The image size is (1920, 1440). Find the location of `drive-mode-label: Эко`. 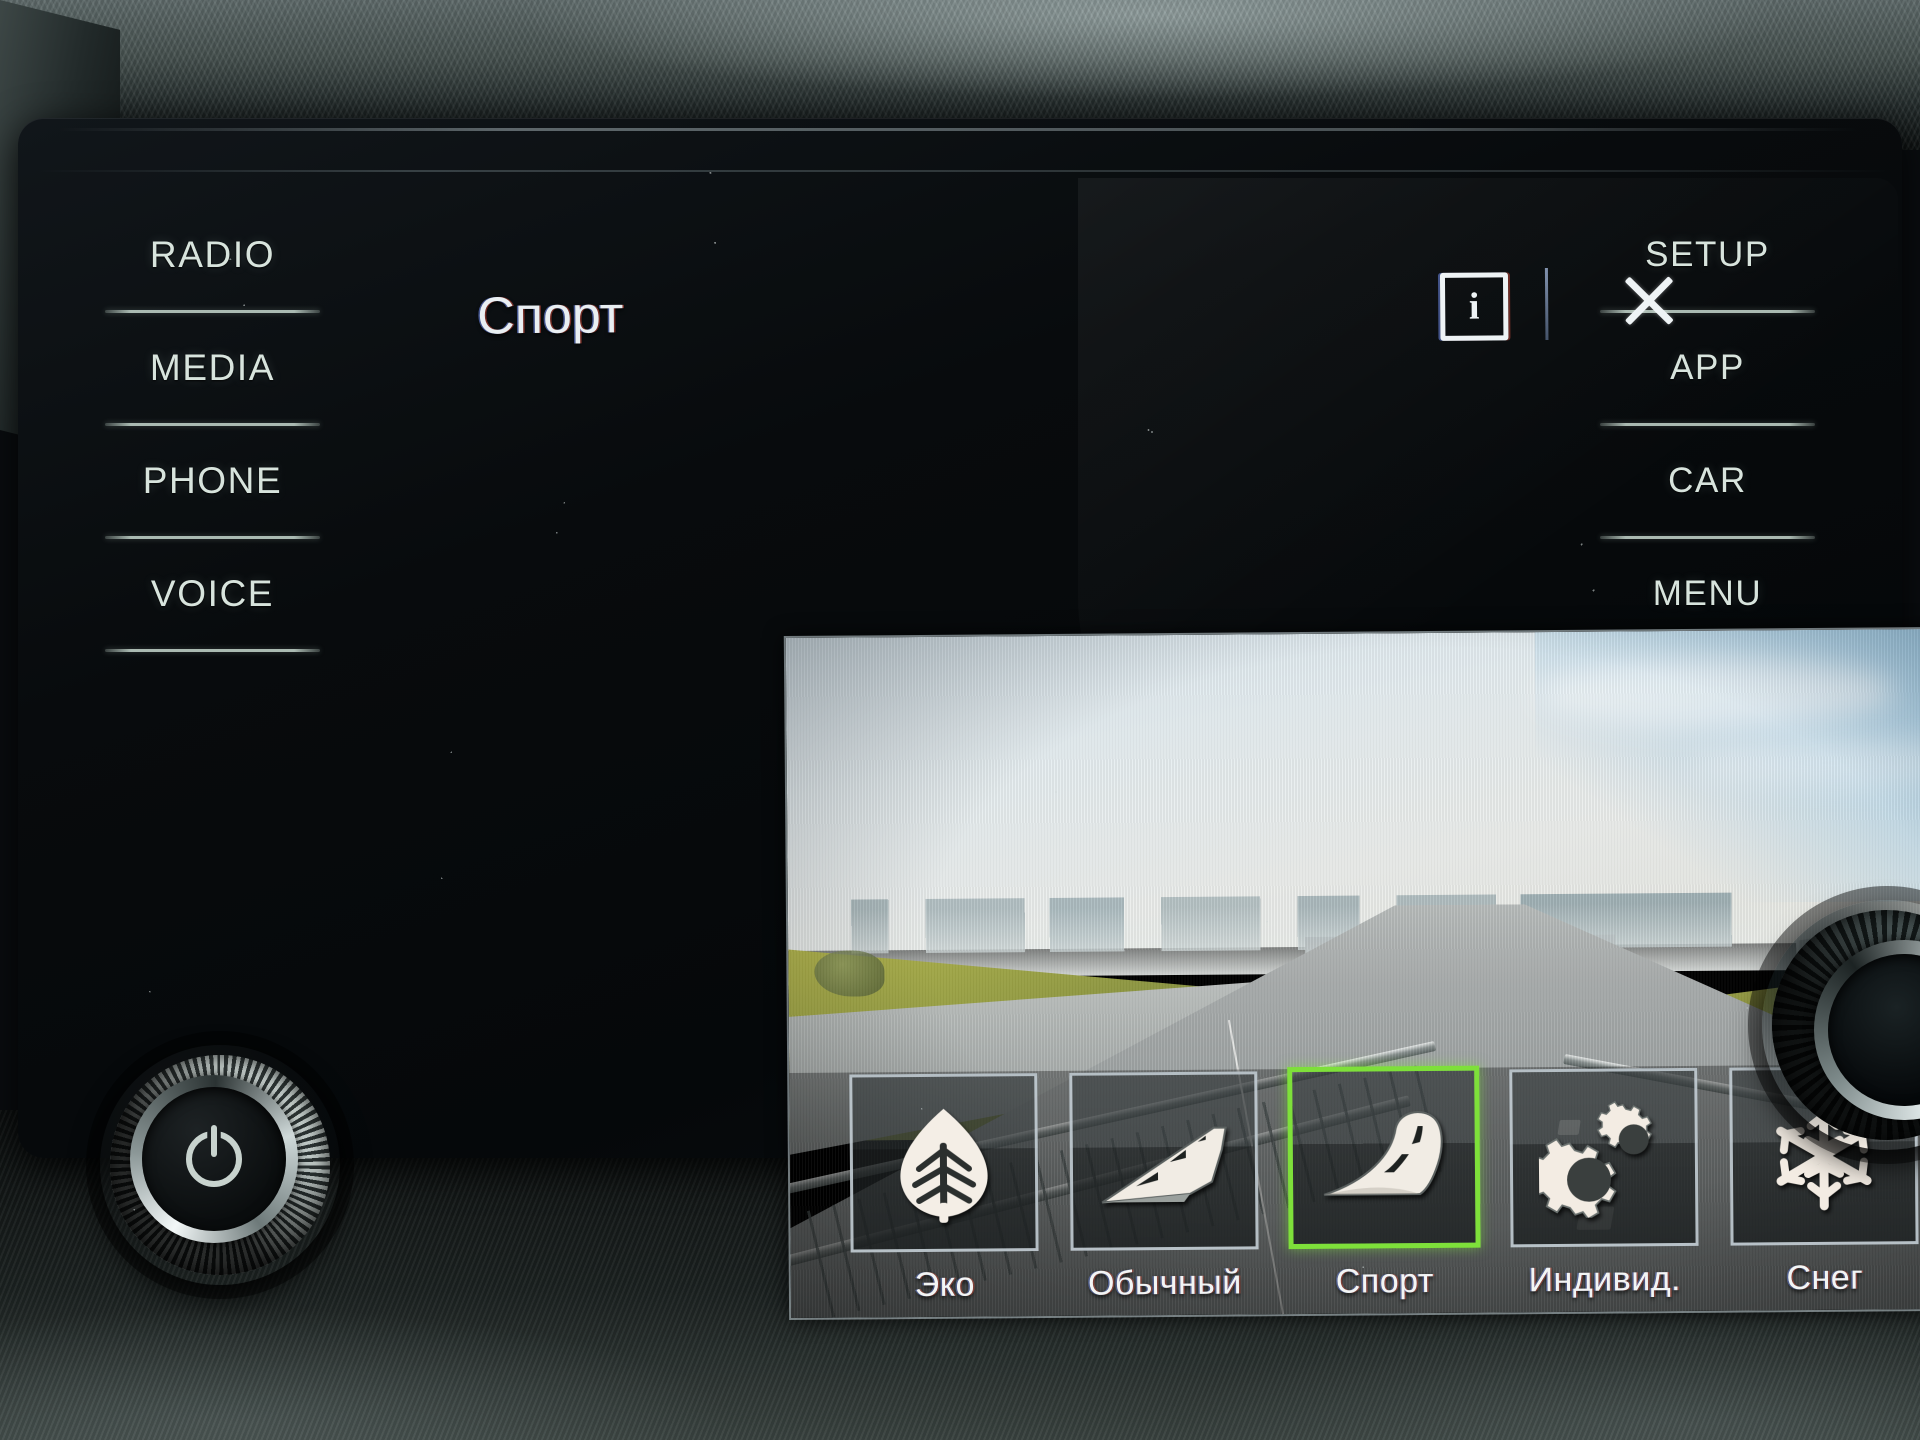

drive-mode-label: Эко is located at coordinates (945, 1285).